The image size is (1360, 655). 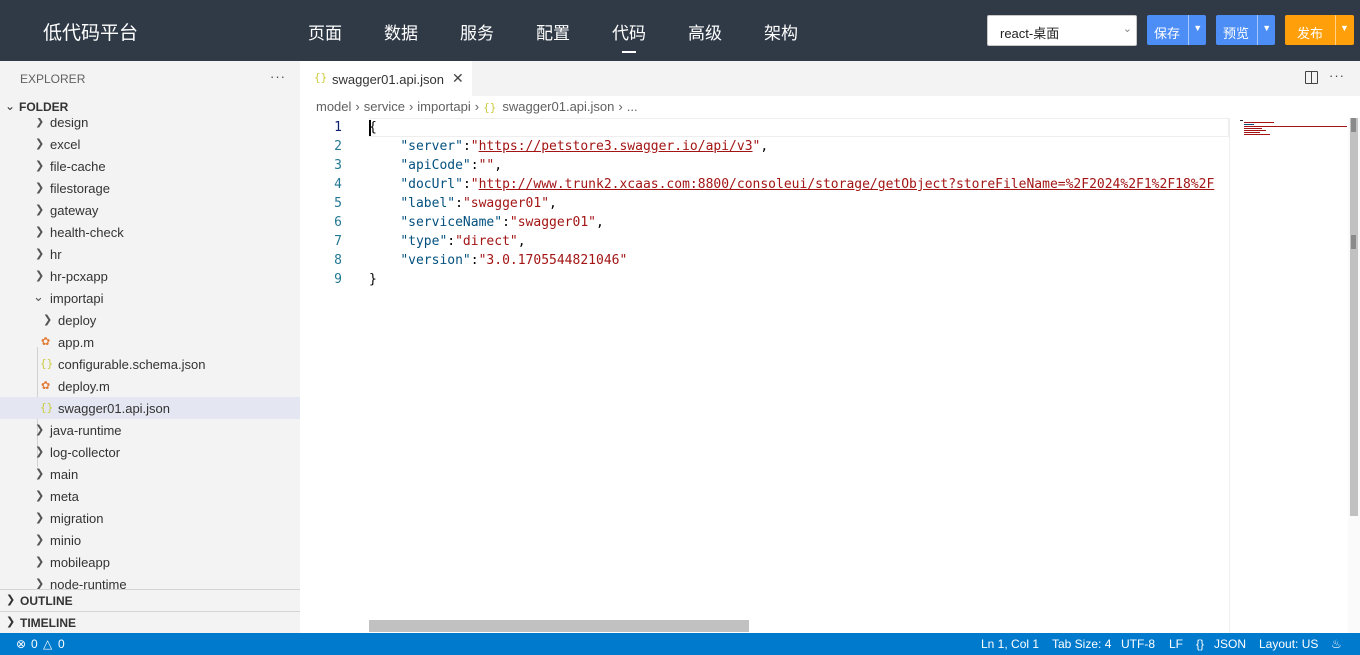 I want to click on tree-item-swagger01: {} swagger01.api.json, so click(x=150, y=408).